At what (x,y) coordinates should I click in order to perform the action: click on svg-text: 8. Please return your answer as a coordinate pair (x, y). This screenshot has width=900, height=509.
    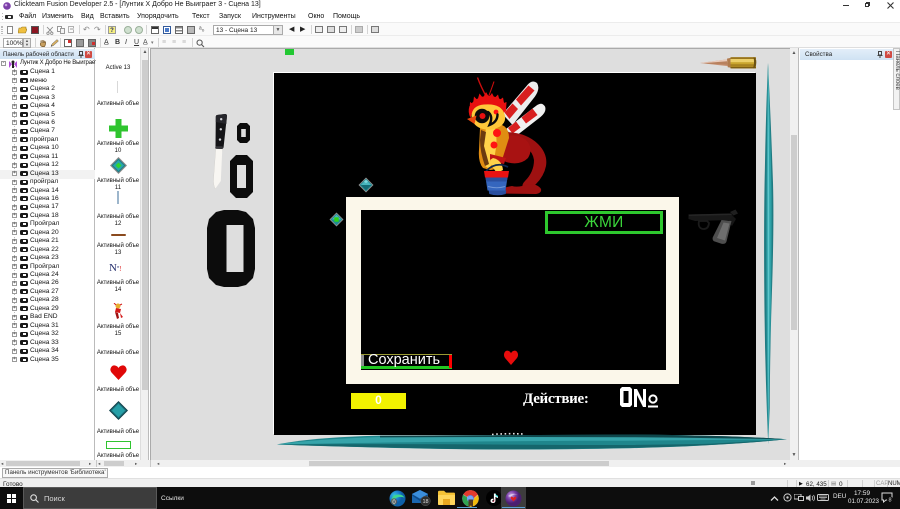
    Looking at the image, I should click on (889, 500).